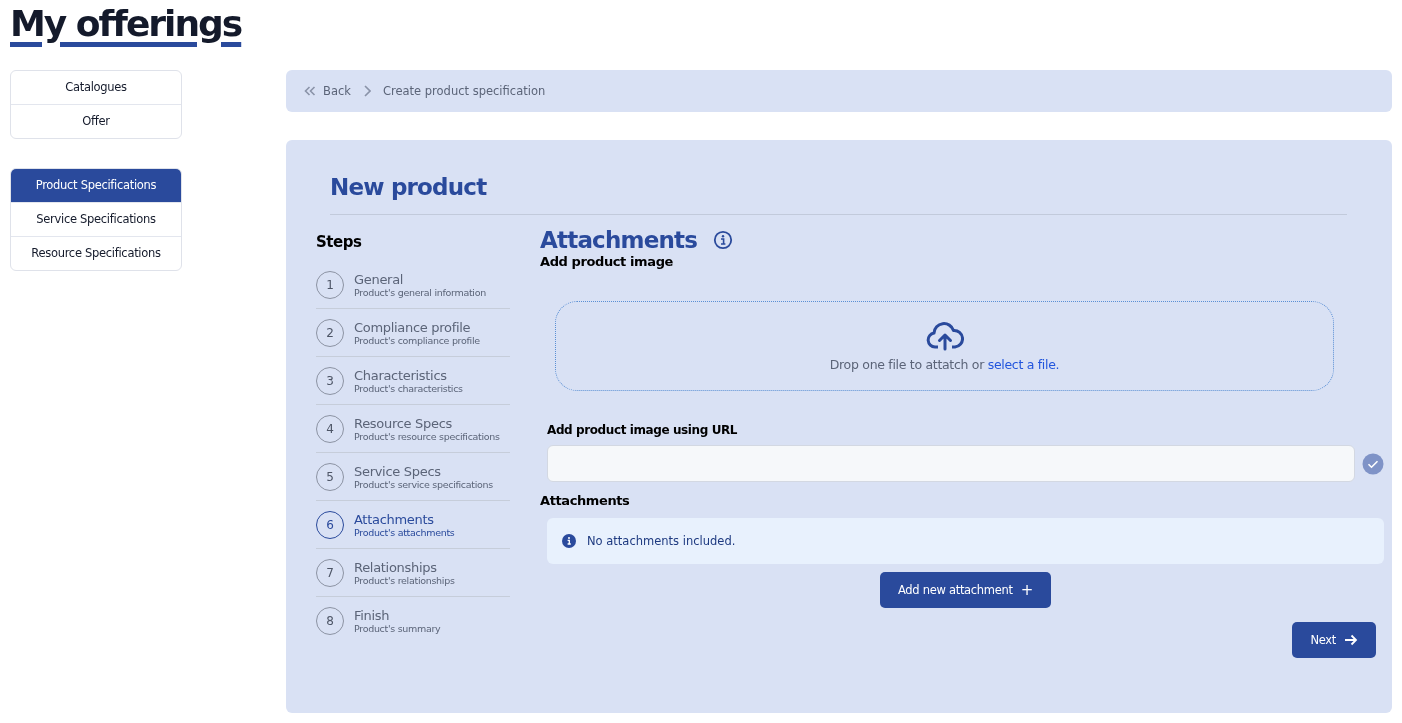 This screenshot has height=723, width=1402. Describe the element at coordinates (397, 628) in the screenshot. I see `step-subtitle: Product's summary` at that location.